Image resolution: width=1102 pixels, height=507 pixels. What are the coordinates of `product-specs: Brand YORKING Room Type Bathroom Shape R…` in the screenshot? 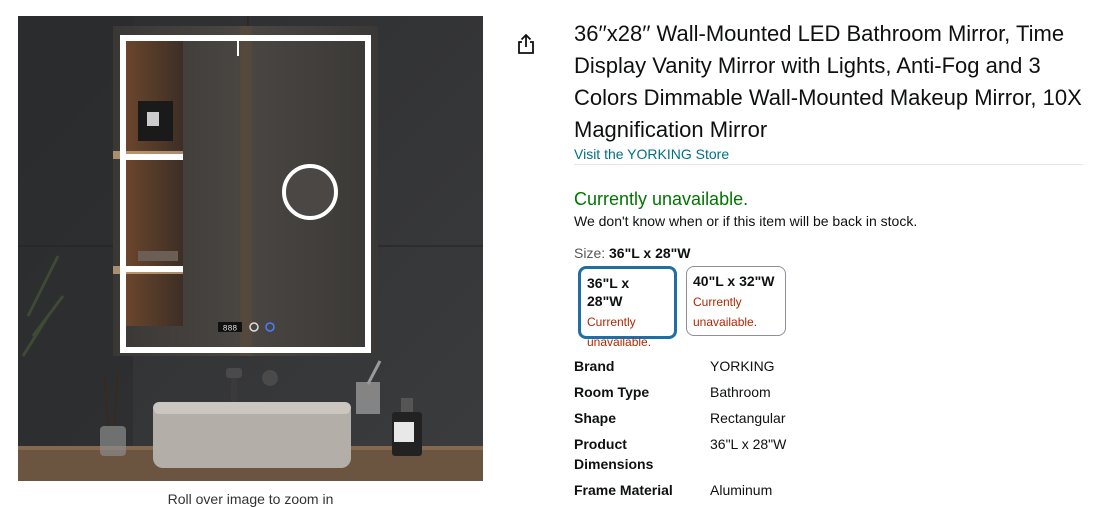 It's located at (824, 431).